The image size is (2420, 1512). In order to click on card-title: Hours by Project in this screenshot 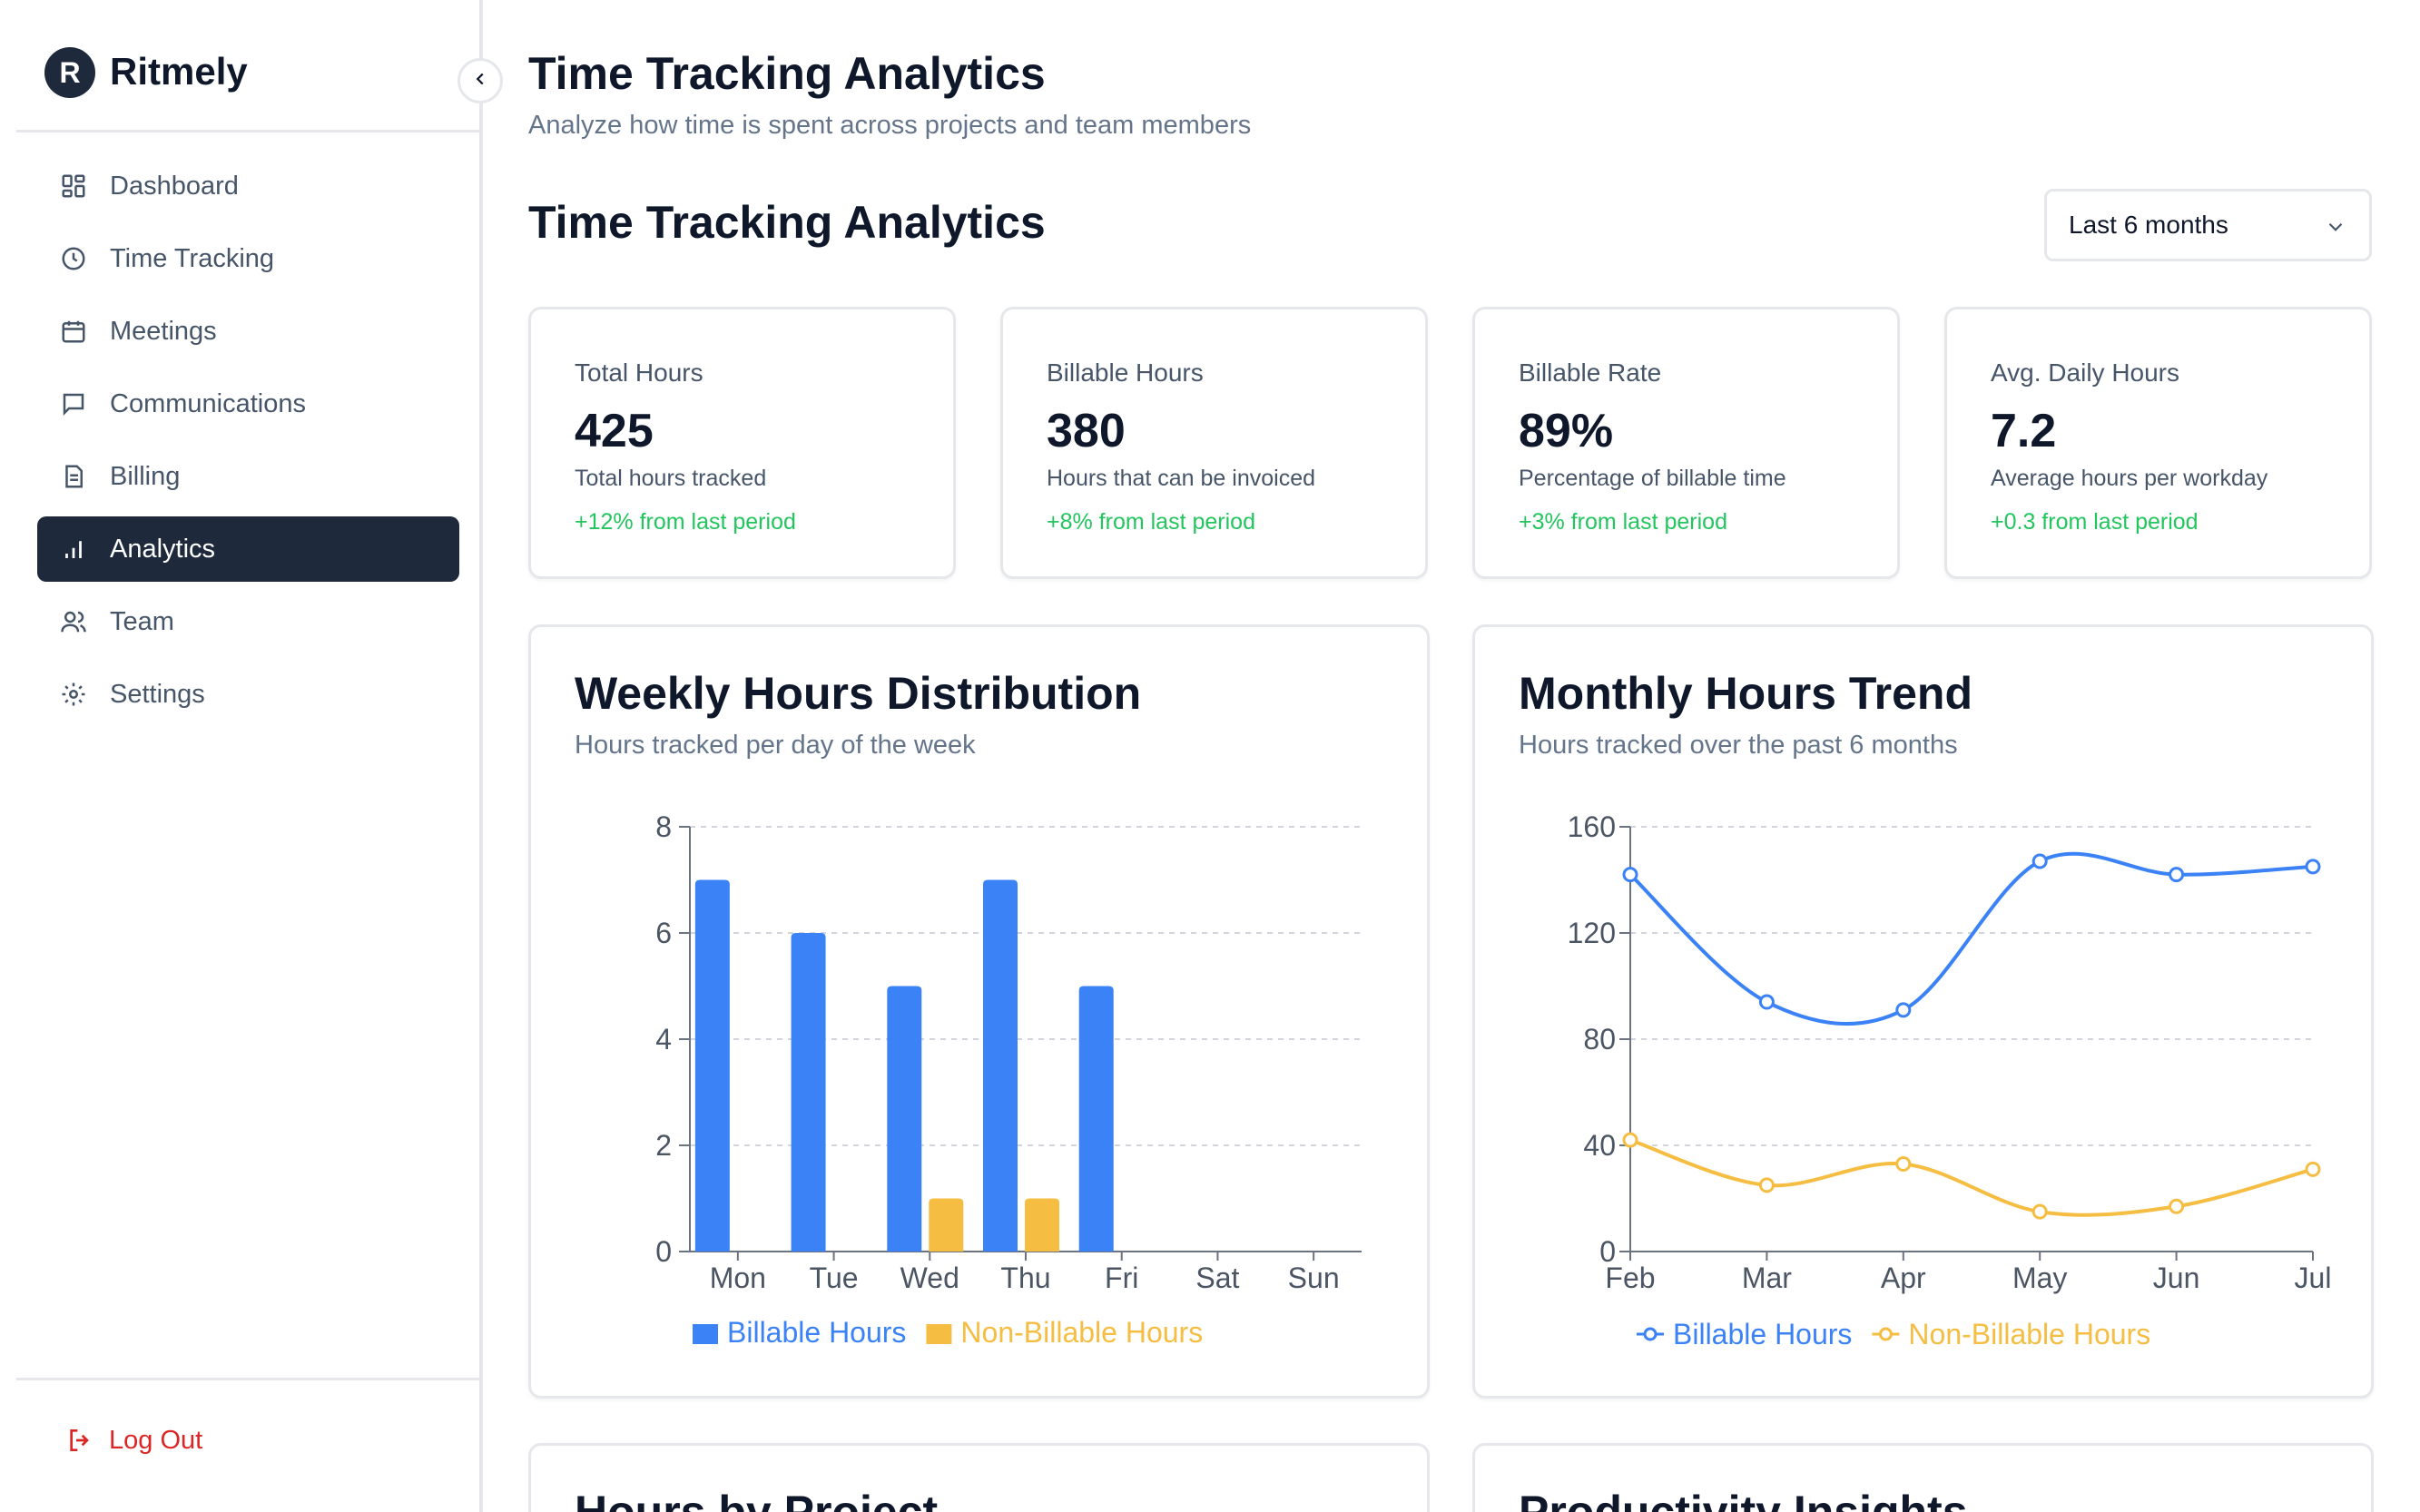, I will do `click(757, 1499)`.